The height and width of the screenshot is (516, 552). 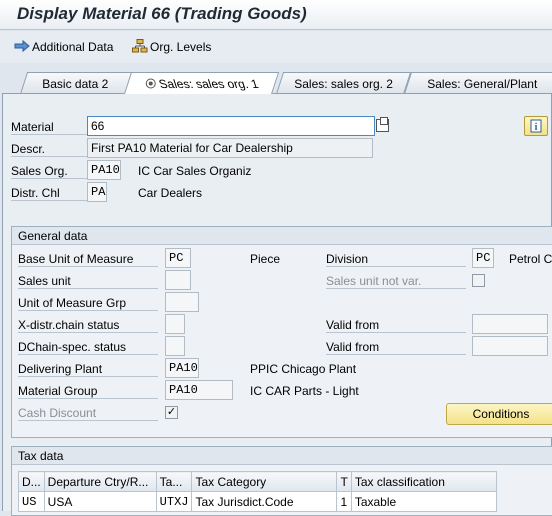 I want to click on application-toolbar: Additional Data Org. Levels, so click(x=276, y=47).